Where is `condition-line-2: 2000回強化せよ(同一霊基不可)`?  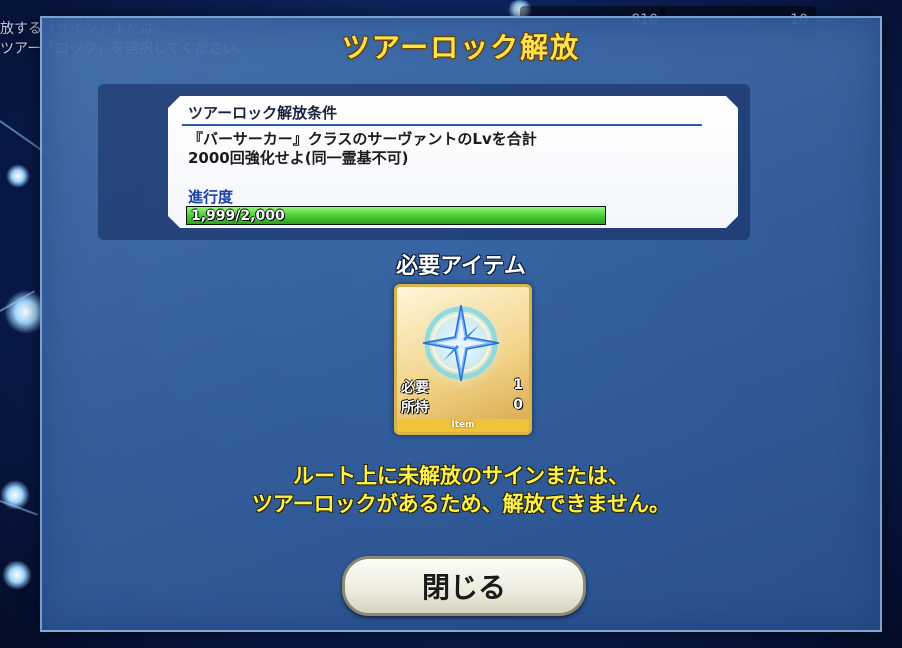 condition-line-2: 2000回強化せよ(同一霊基不可) is located at coordinates (298, 158).